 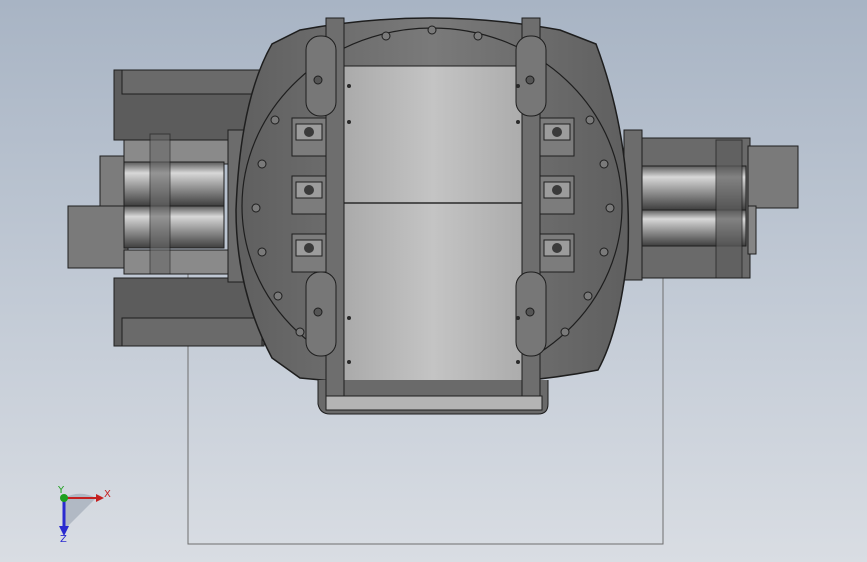 I want to click on right-side-assembly, so click(x=711, y=205).